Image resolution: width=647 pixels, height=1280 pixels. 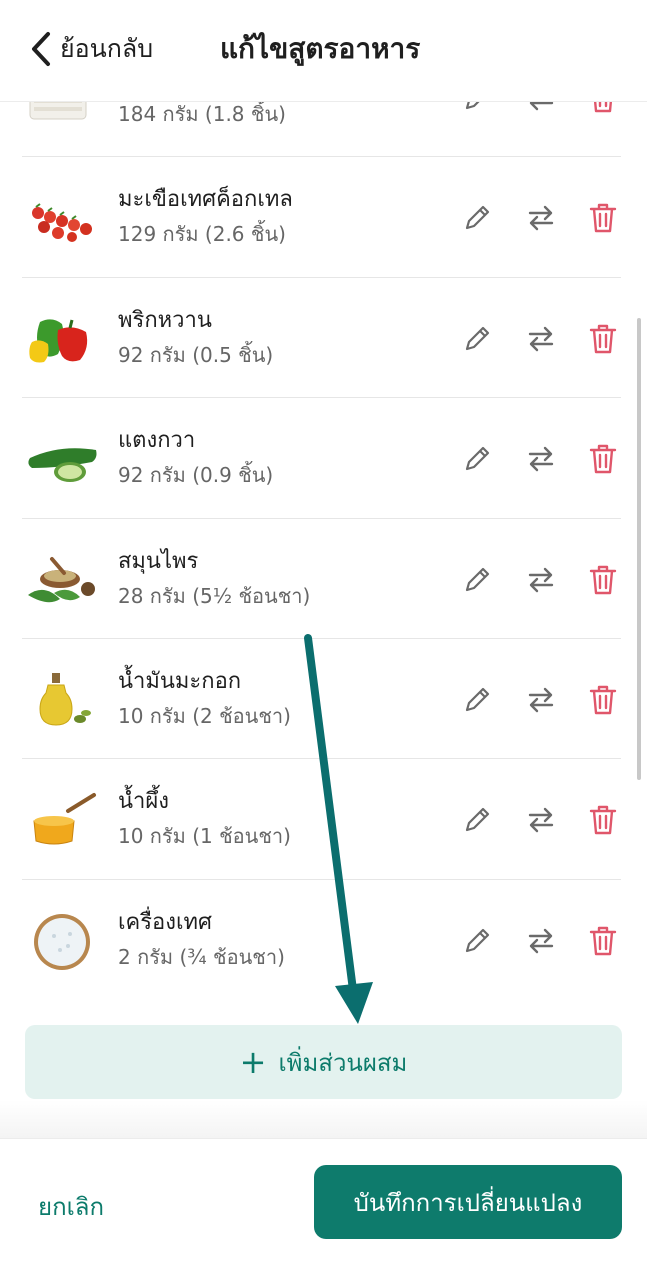 What do you see at coordinates (253, 1062) in the screenshot?
I see `plus-icon: +` at bounding box center [253, 1062].